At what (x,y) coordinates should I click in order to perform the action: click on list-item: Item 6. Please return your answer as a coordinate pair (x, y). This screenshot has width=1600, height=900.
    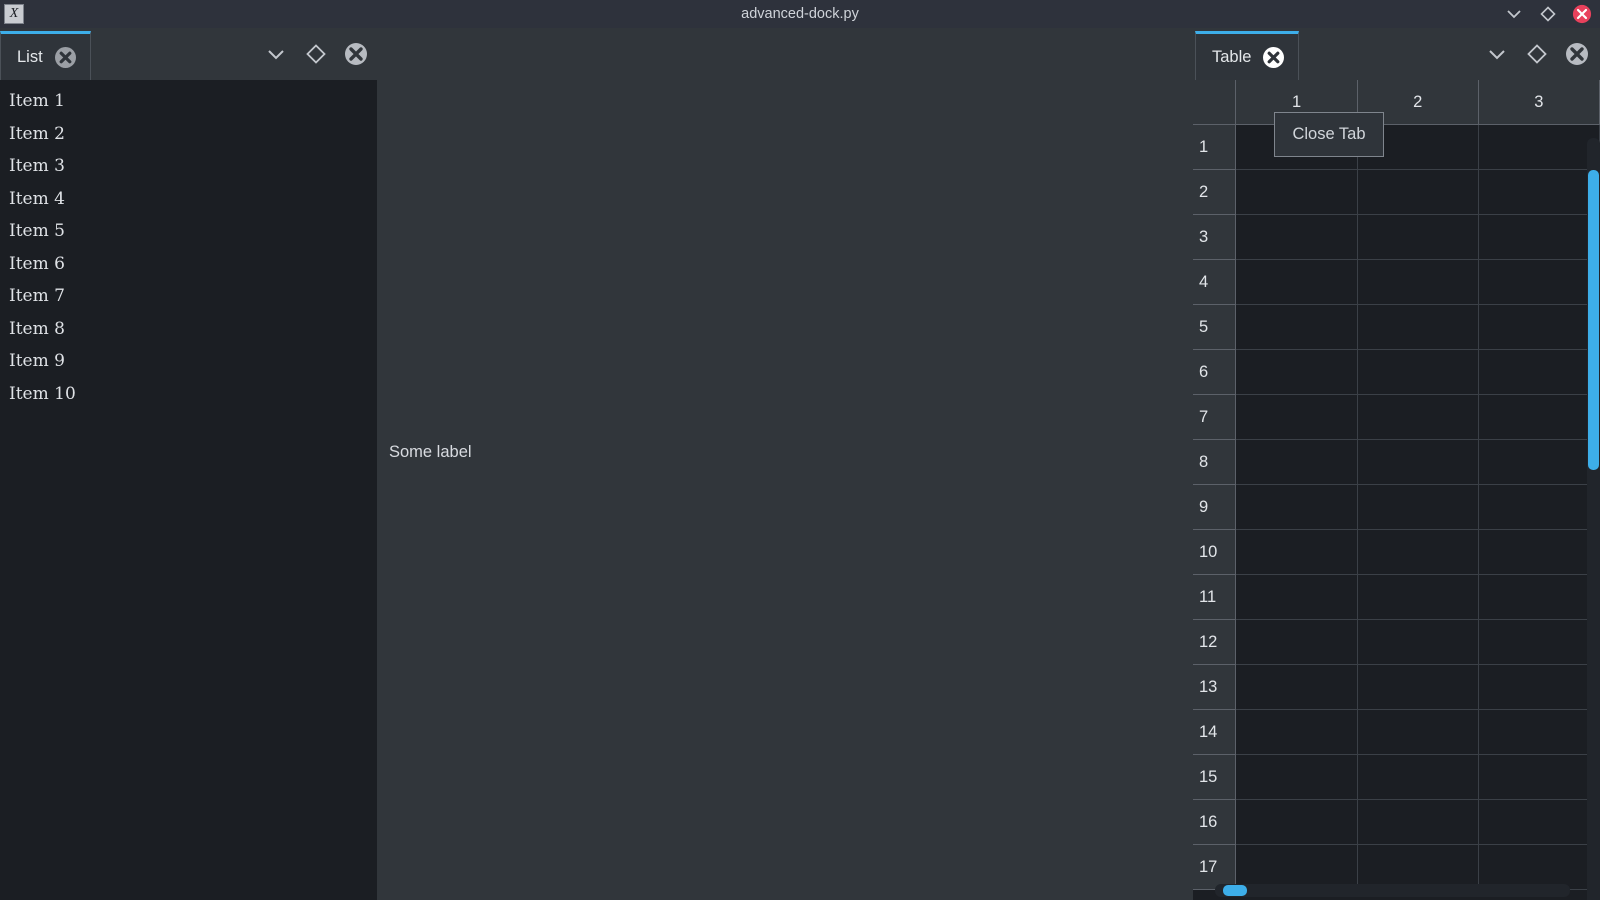
    Looking at the image, I should click on (188, 264).